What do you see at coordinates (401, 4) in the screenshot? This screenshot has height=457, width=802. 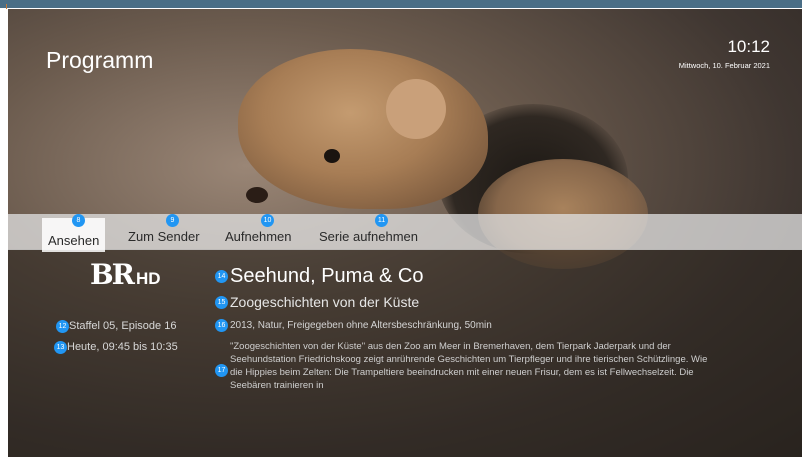 I see `top-border` at bounding box center [401, 4].